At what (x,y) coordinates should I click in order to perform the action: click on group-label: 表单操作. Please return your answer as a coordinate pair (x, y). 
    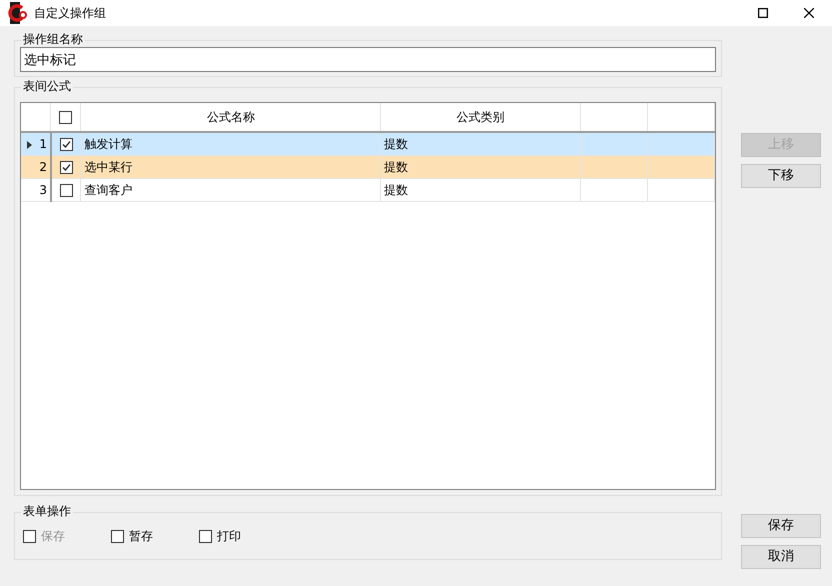
    Looking at the image, I should click on (47, 511).